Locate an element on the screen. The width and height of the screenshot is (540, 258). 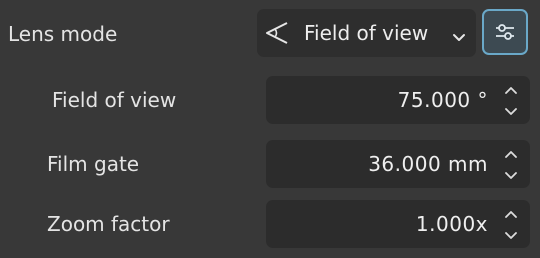
film-gate-input: 36.000 mm is located at coordinates (398, 164).